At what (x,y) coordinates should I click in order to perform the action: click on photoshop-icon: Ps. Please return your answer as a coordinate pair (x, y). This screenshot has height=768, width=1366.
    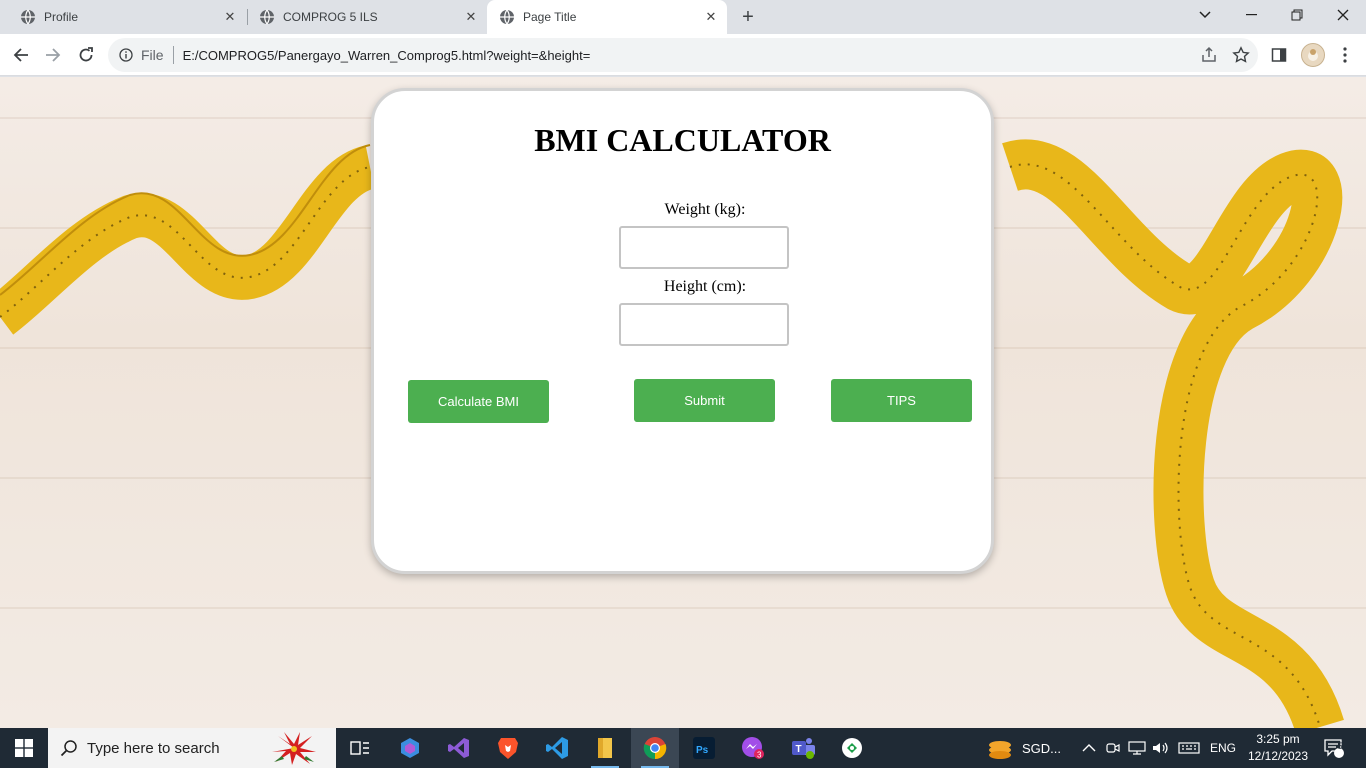
    Looking at the image, I should click on (704, 748).